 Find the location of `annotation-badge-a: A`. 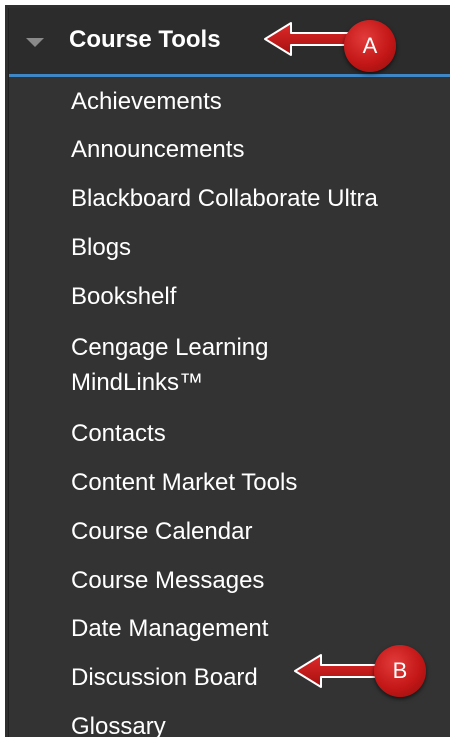

annotation-badge-a: A is located at coordinates (370, 46).